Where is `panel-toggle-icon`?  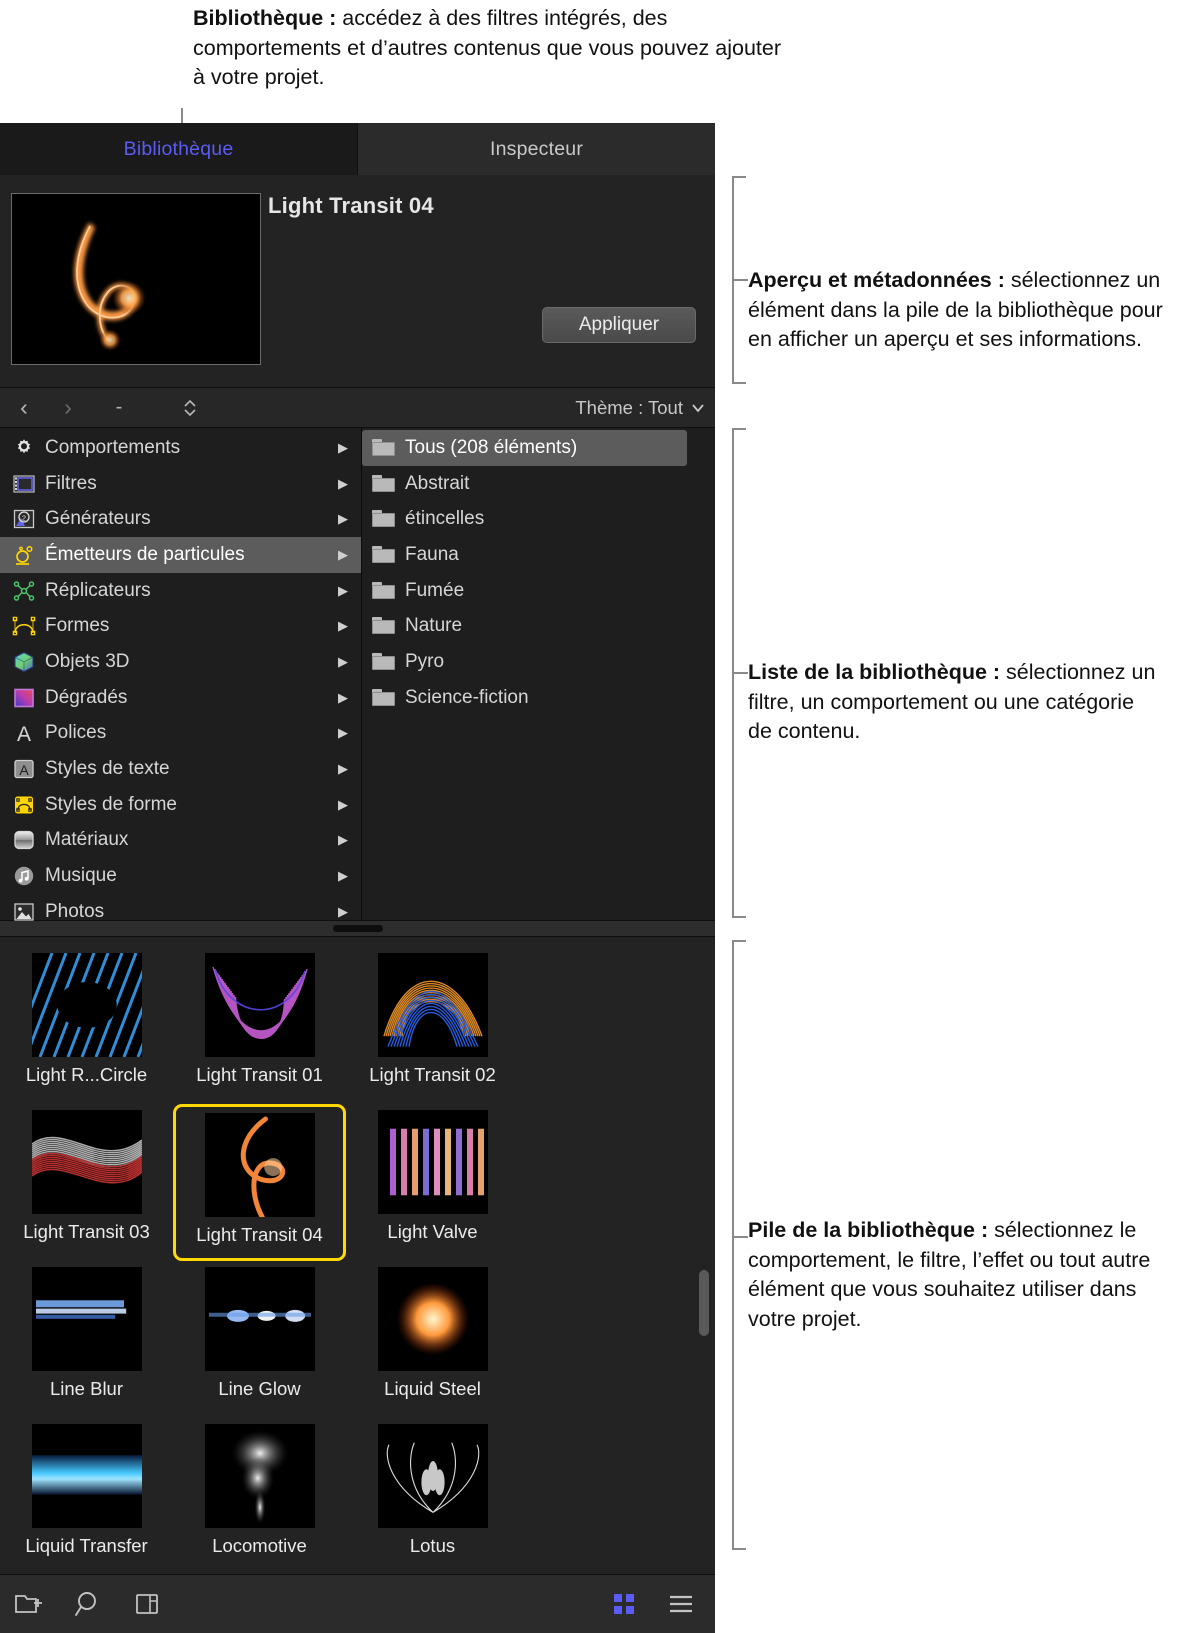 panel-toggle-icon is located at coordinates (147, 1604).